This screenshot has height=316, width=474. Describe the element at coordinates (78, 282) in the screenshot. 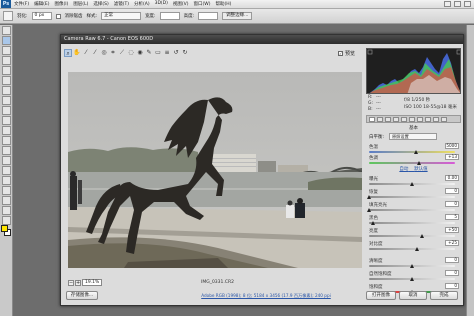

I see `zoom-in-button: +` at that location.